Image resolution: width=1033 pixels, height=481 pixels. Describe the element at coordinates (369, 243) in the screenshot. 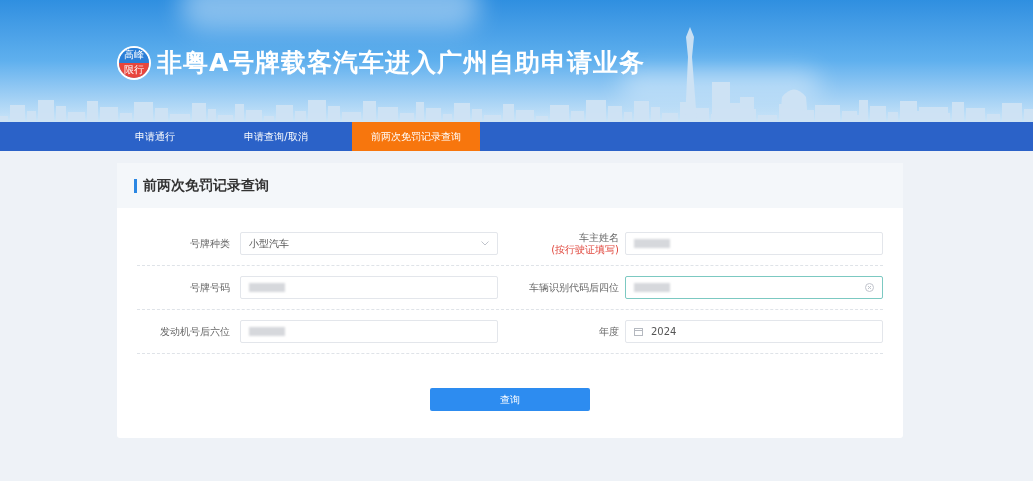

I see `select-field: 小型汽车` at that location.